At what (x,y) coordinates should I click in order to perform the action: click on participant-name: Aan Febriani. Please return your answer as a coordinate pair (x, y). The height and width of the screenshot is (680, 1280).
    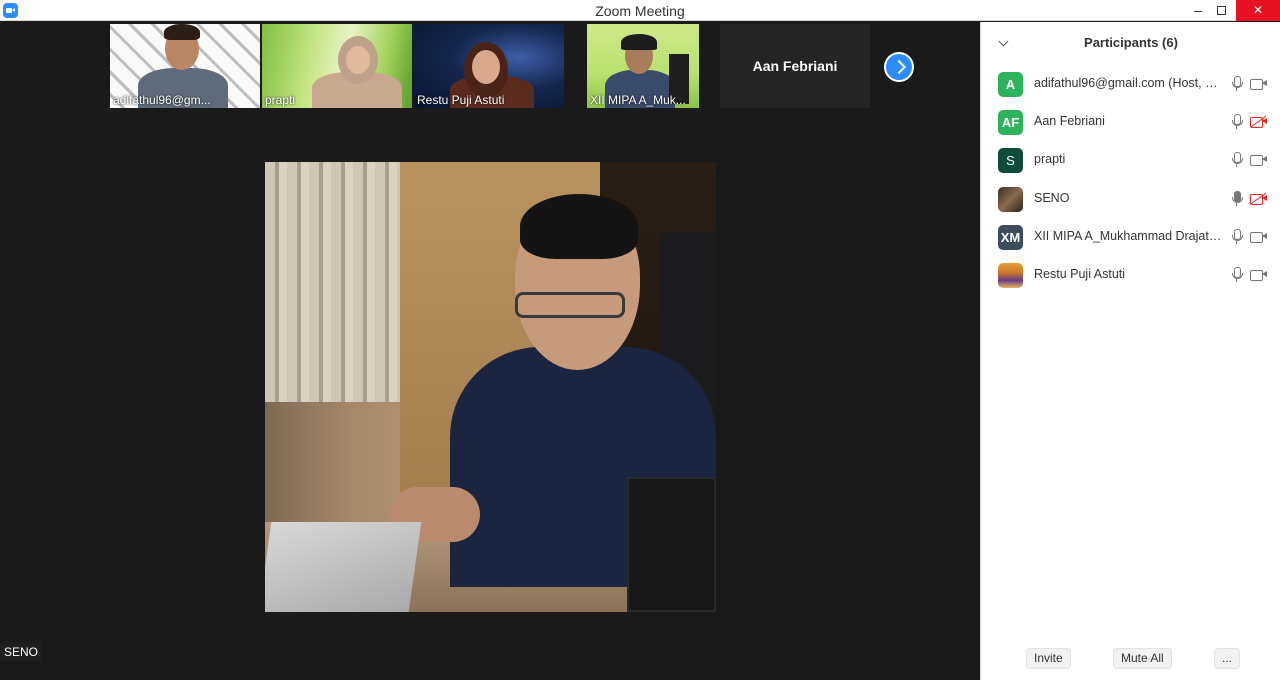
    Looking at the image, I should click on (1069, 121).